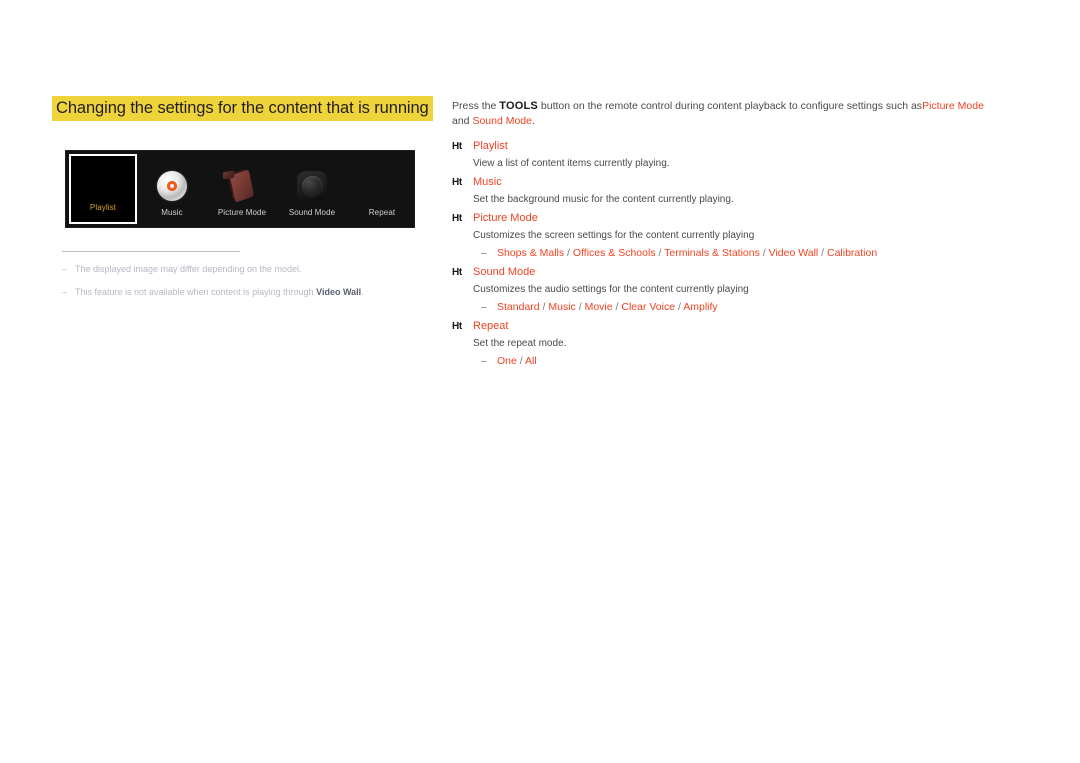 This screenshot has height=763, width=1080. What do you see at coordinates (712, 253) in the screenshot?
I see `option-value: Terminals & Stations` at bounding box center [712, 253].